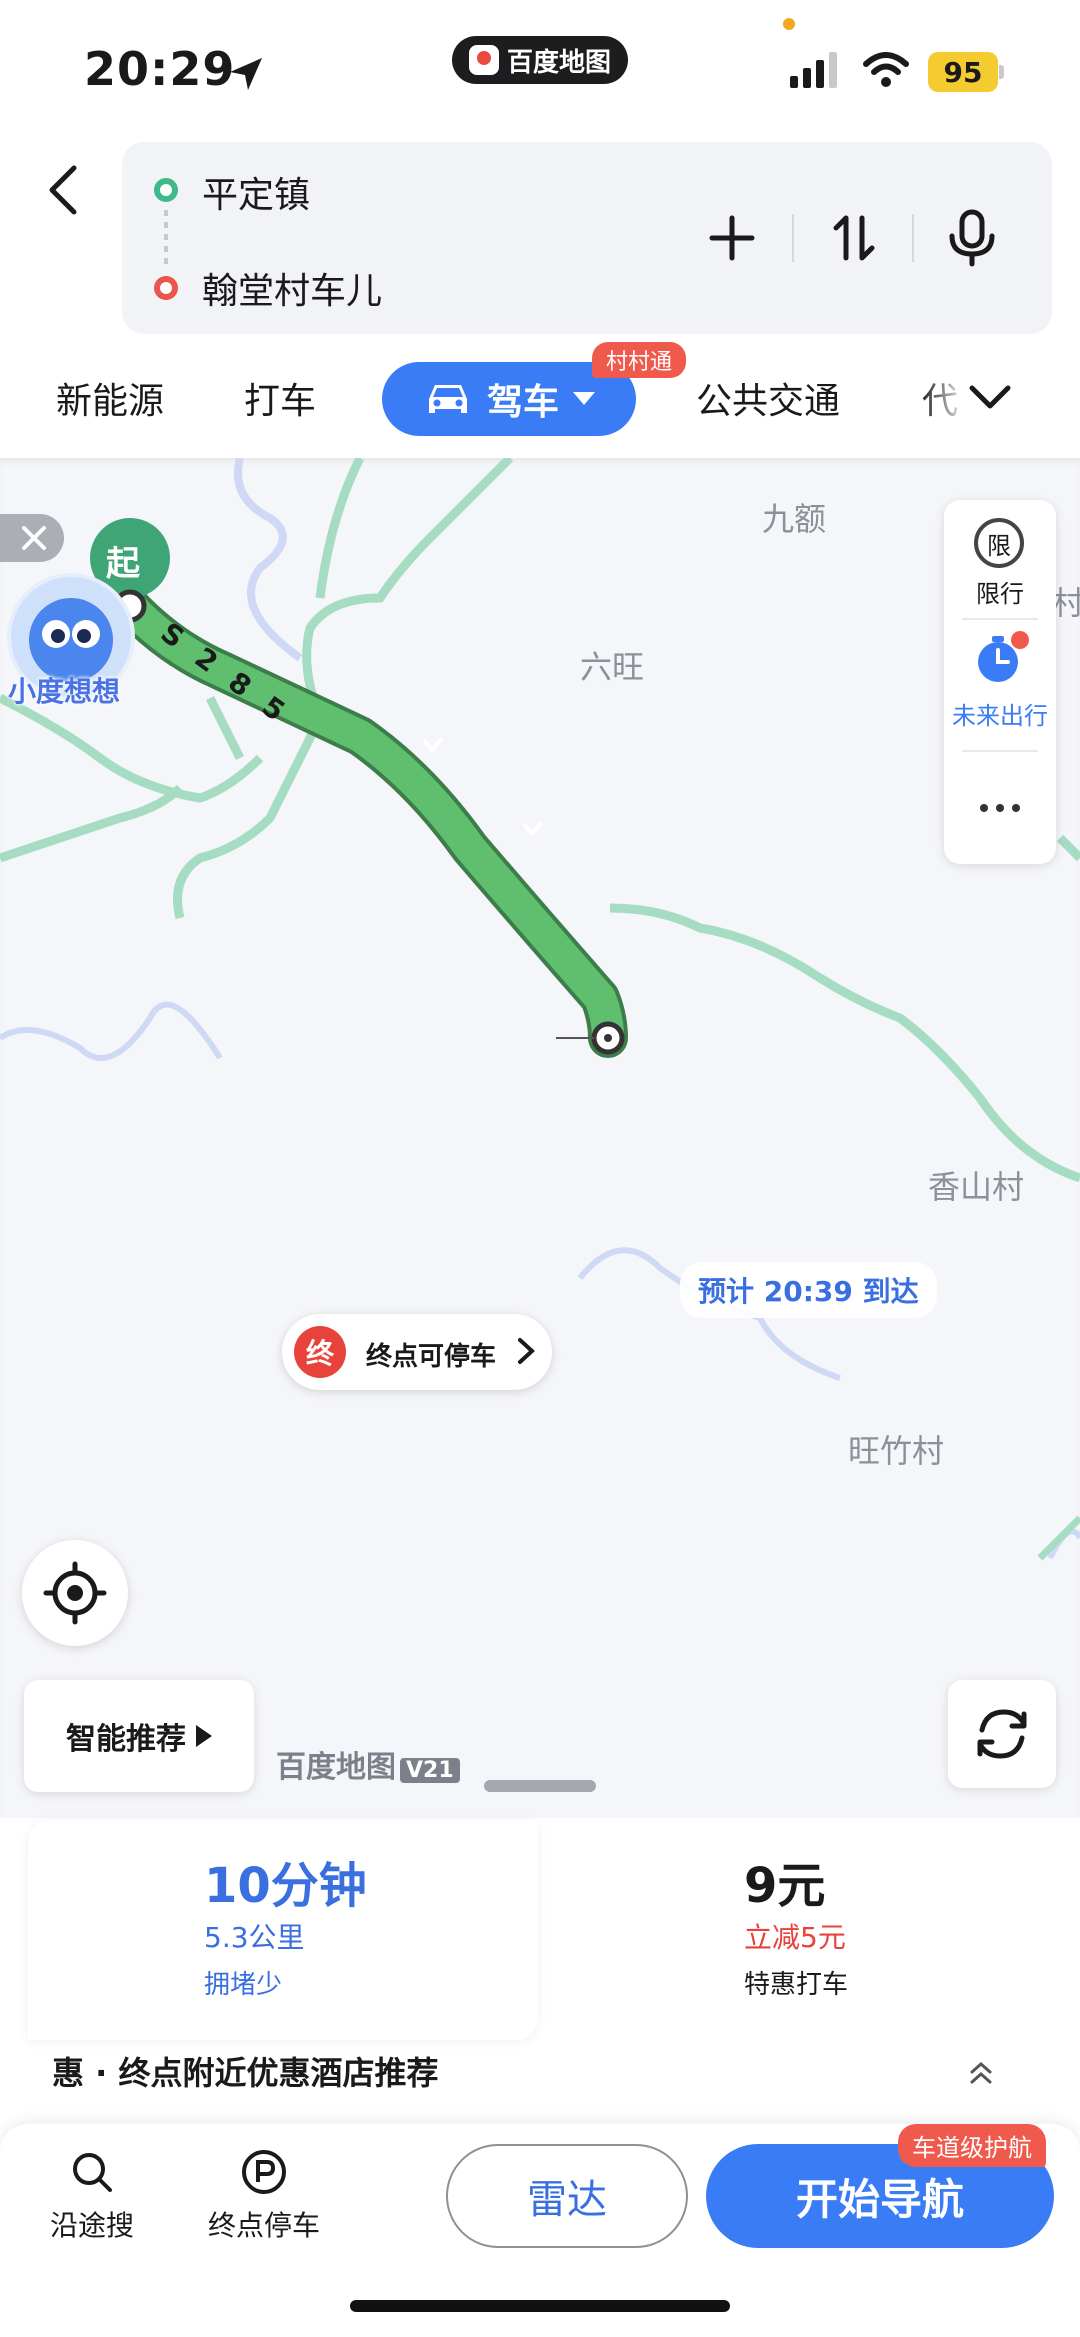  Describe the element at coordinates (243, 1985) in the screenshot. I see `traffic-status: 拥堵少` at that location.